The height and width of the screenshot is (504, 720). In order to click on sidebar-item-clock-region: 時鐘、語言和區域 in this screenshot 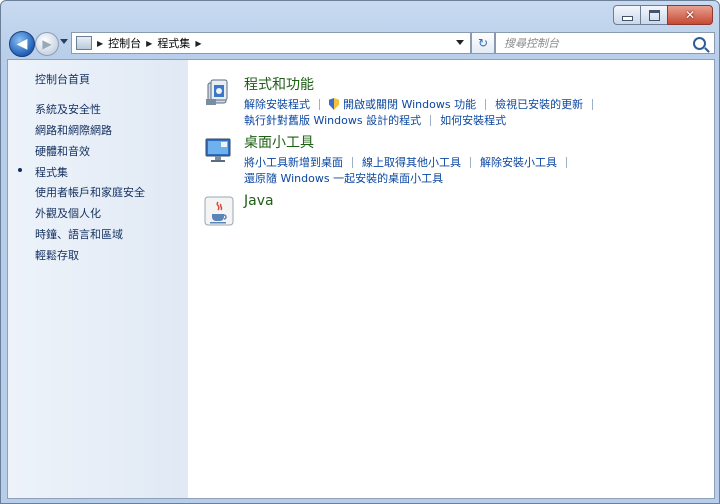, I will do `click(79, 234)`.